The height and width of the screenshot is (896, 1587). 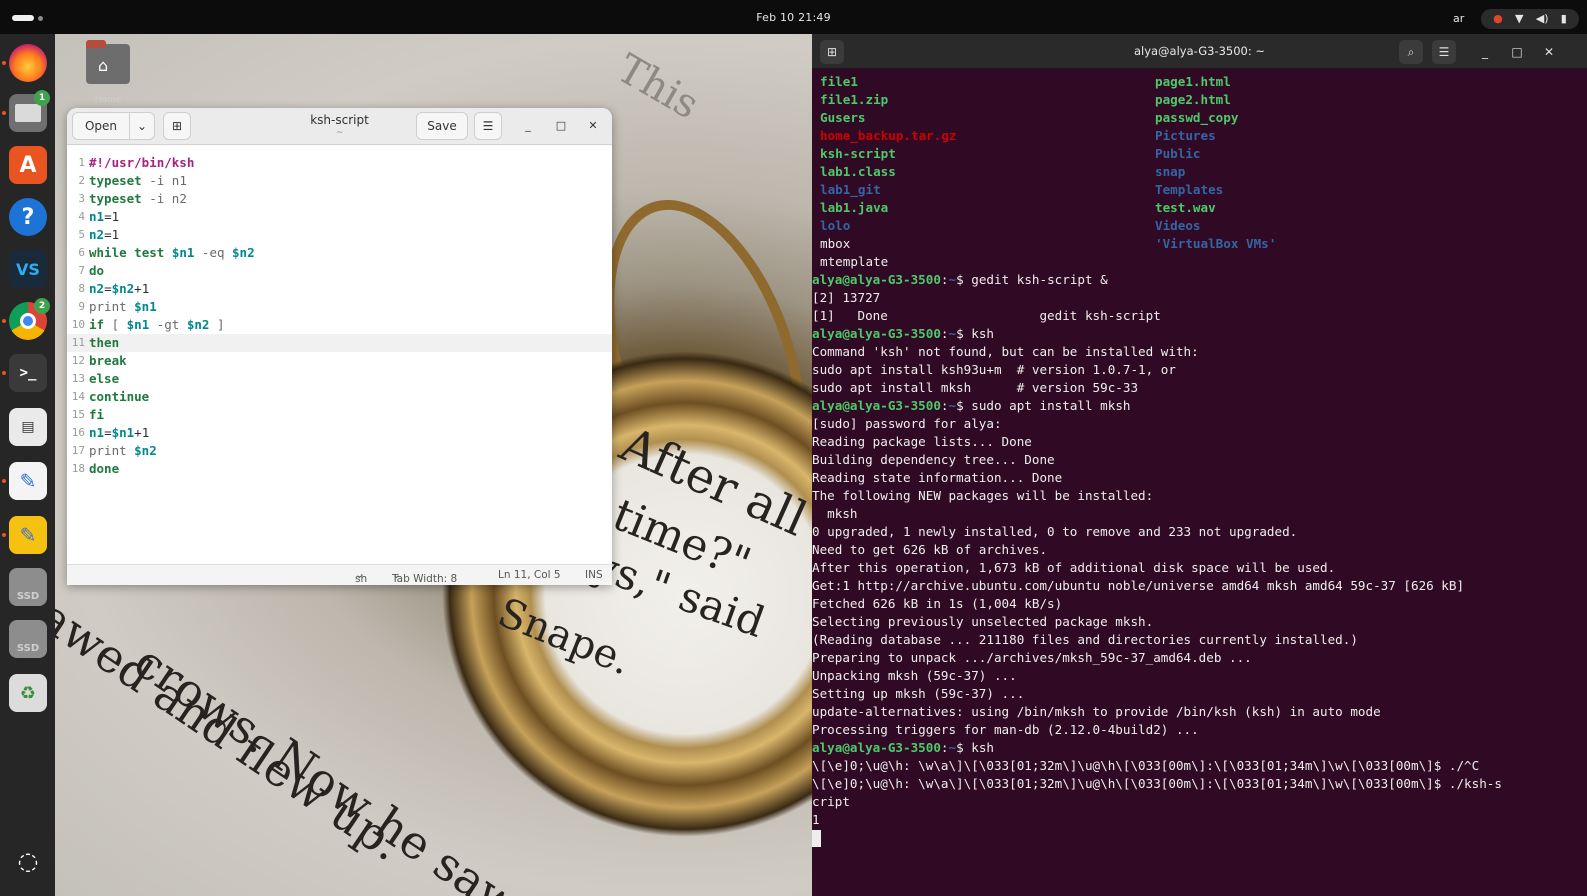 What do you see at coordinates (339, 181) in the screenshot?
I see `code-line: 2 typeset -i n1` at bounding box center [339, 181].